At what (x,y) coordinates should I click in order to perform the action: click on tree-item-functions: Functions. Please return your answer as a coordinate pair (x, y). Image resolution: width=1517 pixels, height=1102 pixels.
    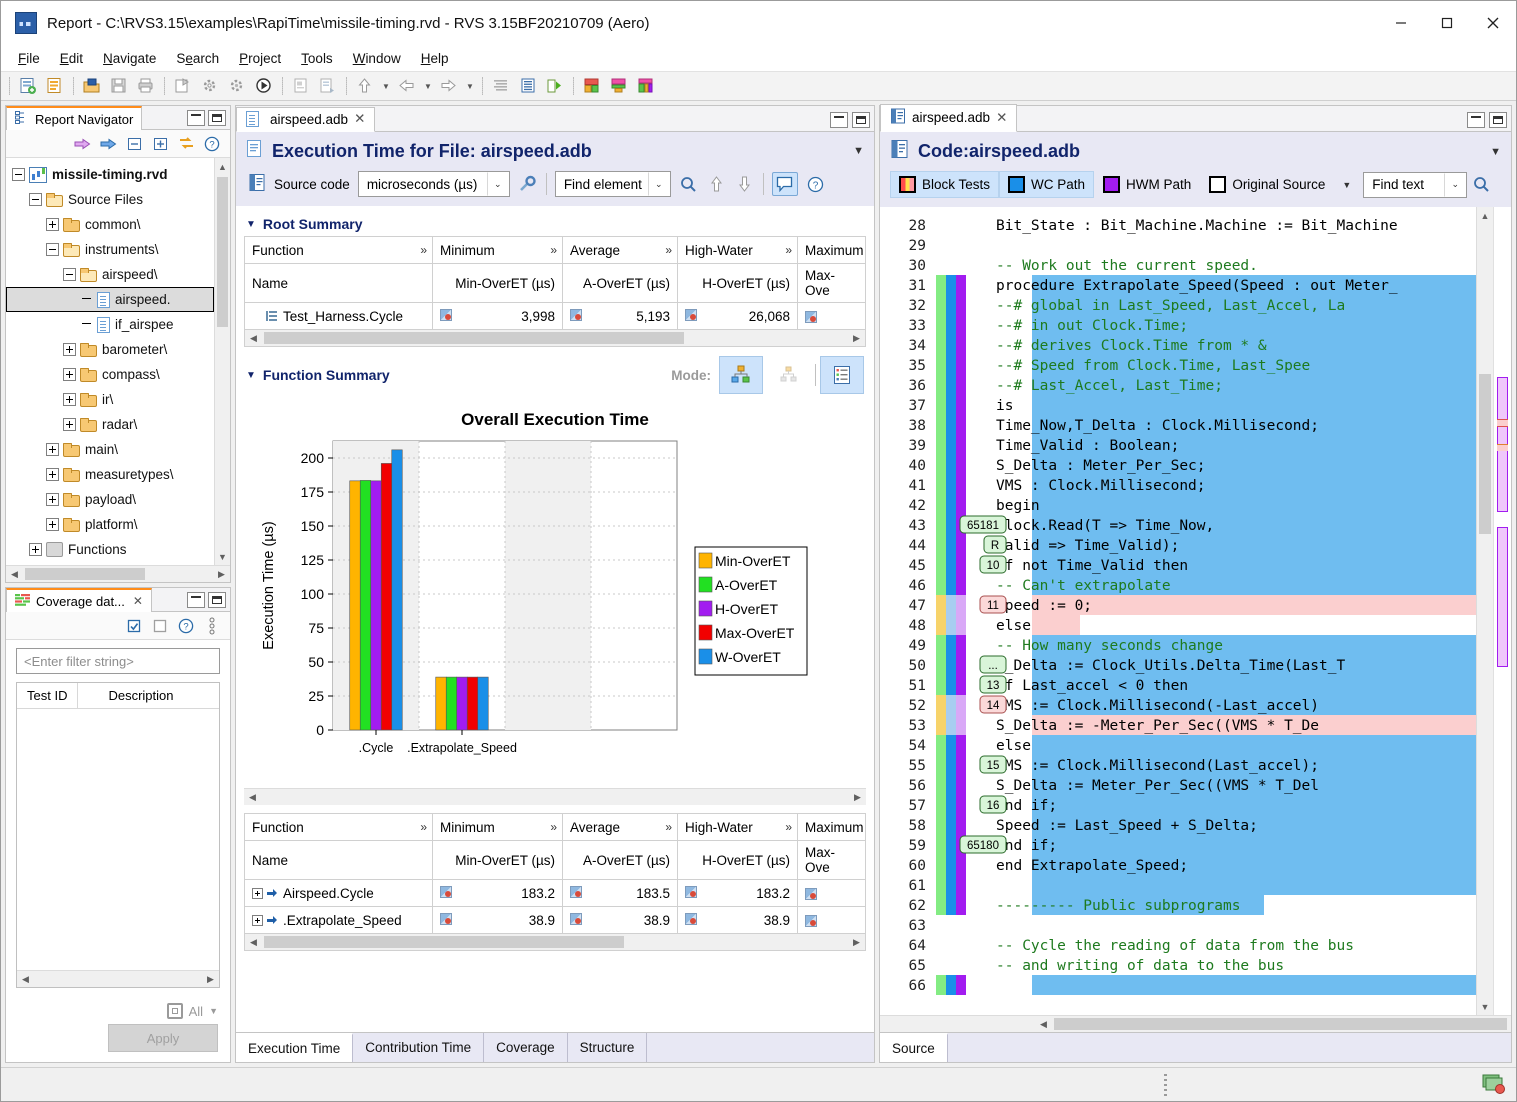
    Looking at the image, I should click on (110, 549).